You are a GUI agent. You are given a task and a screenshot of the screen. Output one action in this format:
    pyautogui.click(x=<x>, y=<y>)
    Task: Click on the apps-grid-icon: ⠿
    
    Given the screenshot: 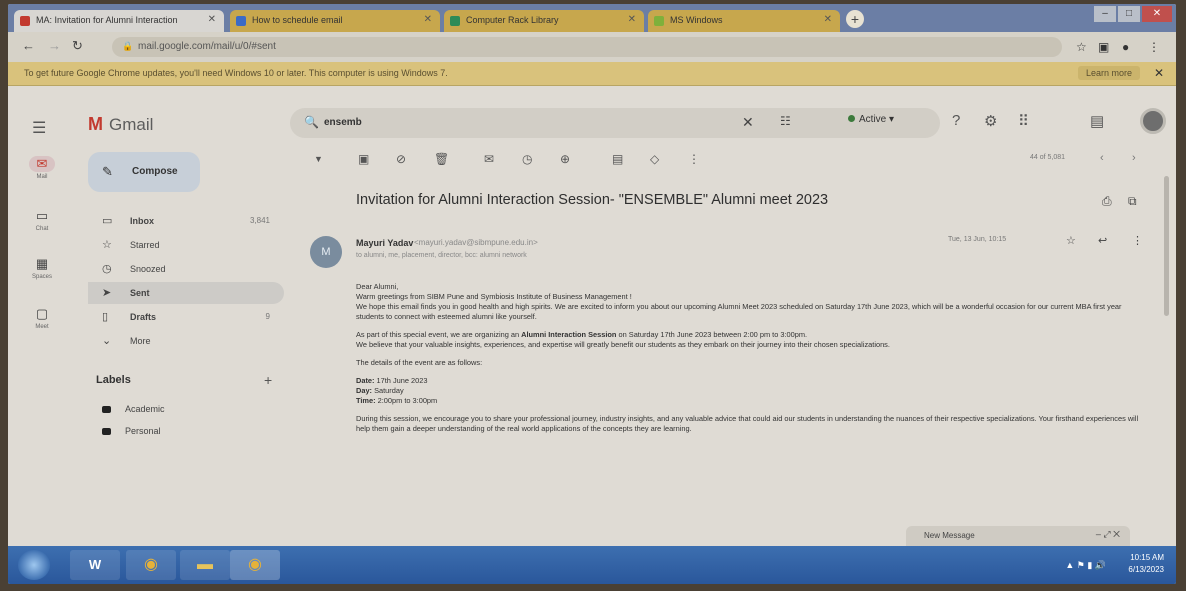 What is the action you would take?
    pyautogui.click(x=1023, y=121)
    